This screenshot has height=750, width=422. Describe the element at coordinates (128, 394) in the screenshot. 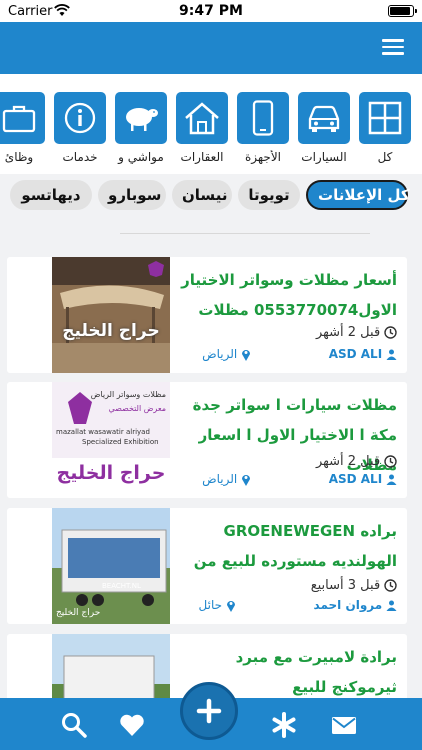

I see `thumbnail-heading: مظلات وسواتر الرياض` at that location.